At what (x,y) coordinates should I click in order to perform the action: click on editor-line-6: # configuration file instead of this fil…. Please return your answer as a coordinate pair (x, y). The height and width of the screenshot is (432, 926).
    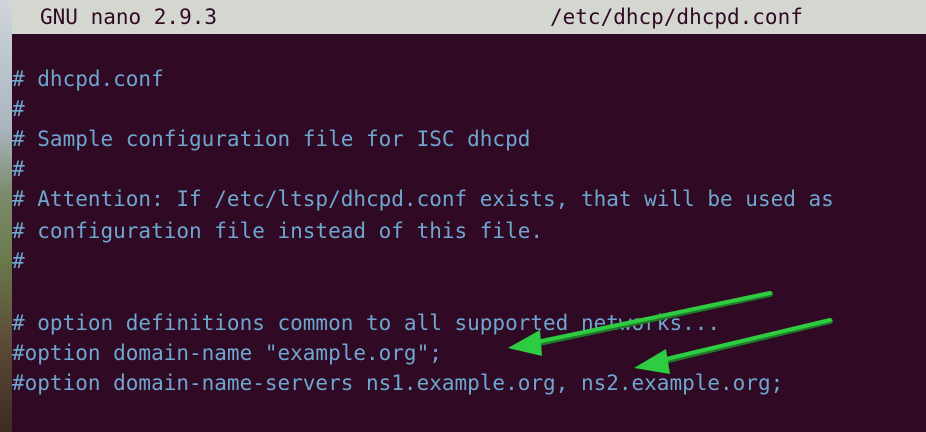
    Looking at the image, I should click on (277, 231).